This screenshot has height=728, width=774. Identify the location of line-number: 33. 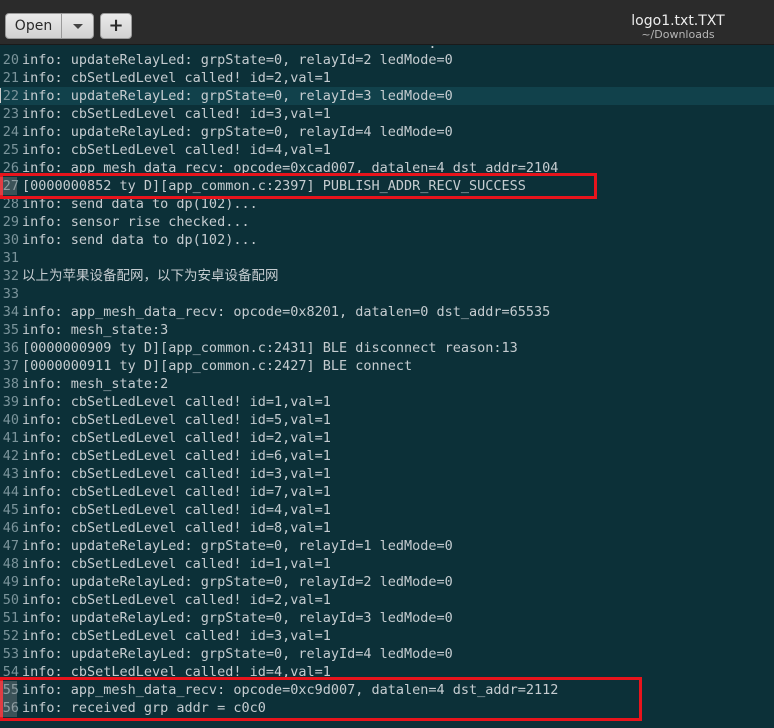
(10, 294).